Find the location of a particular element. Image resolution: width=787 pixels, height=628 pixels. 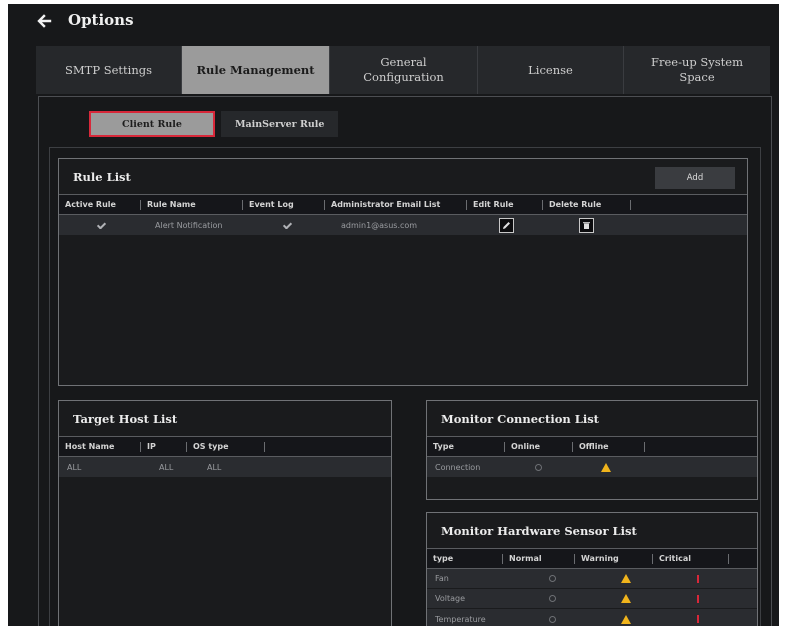

rule-subtabs: Client Rule MainServer Rule is located at coordinates (214, 124).